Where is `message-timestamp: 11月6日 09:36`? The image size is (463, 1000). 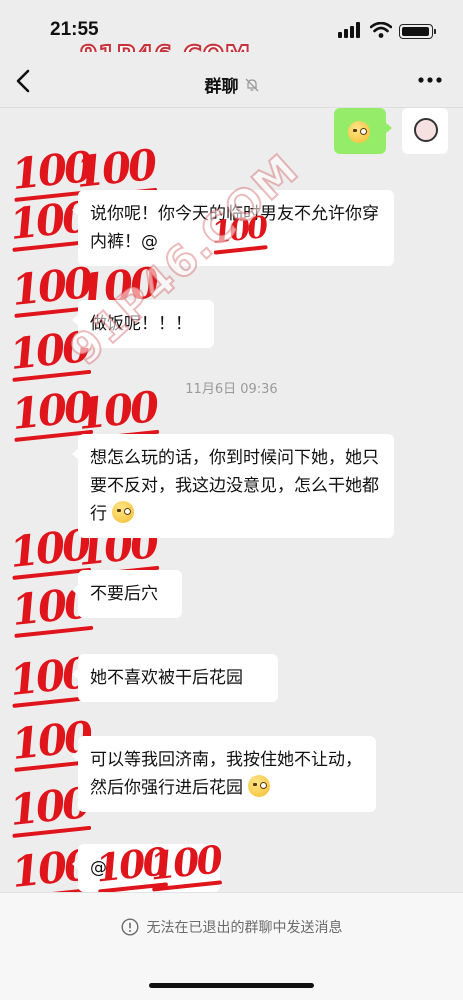 message-timestamp: 11月6日 09:36 is located at coordinates (231, 389).